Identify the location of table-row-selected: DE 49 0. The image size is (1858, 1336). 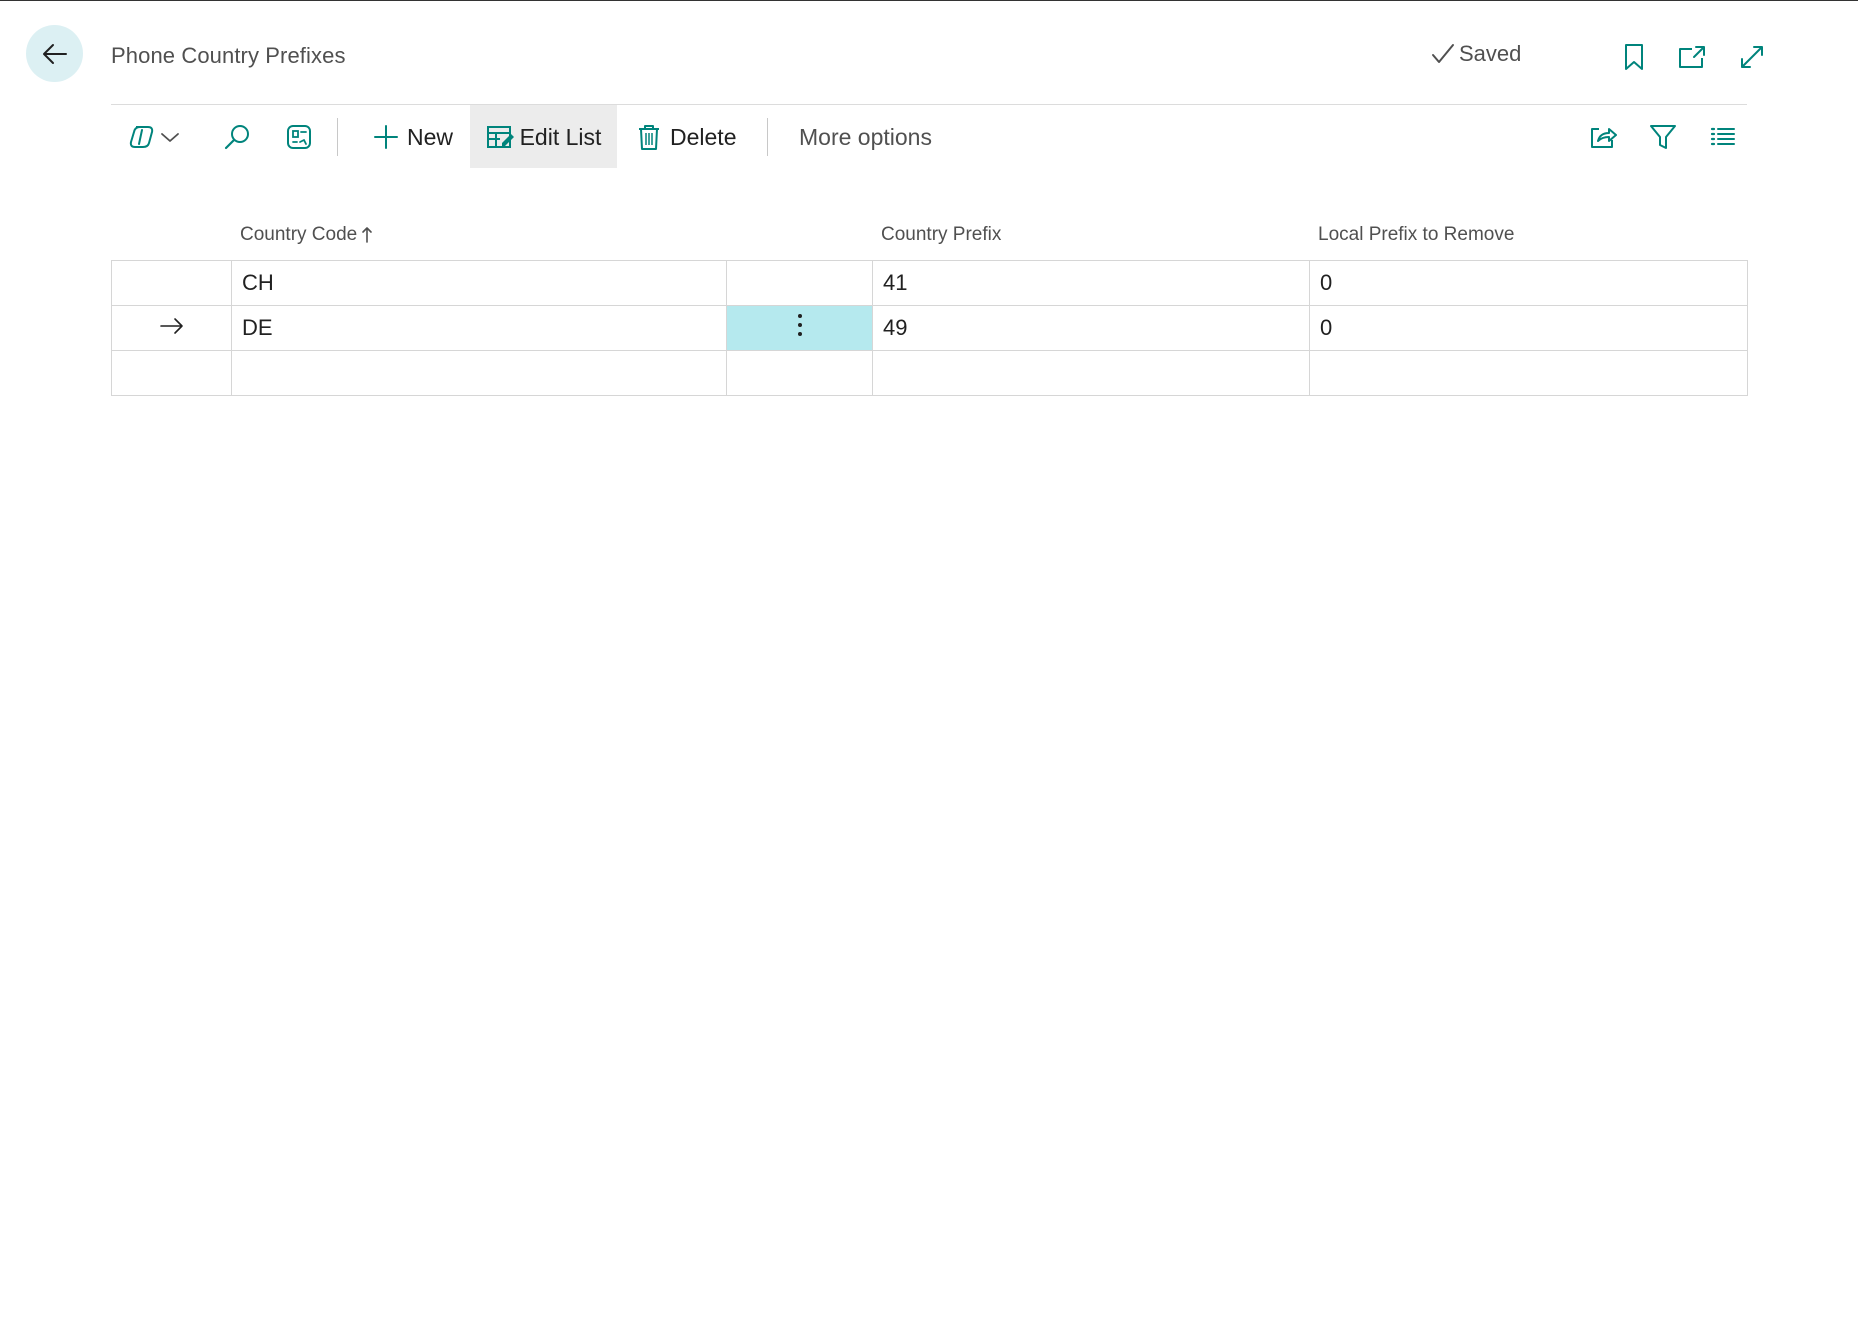
(929, 328).